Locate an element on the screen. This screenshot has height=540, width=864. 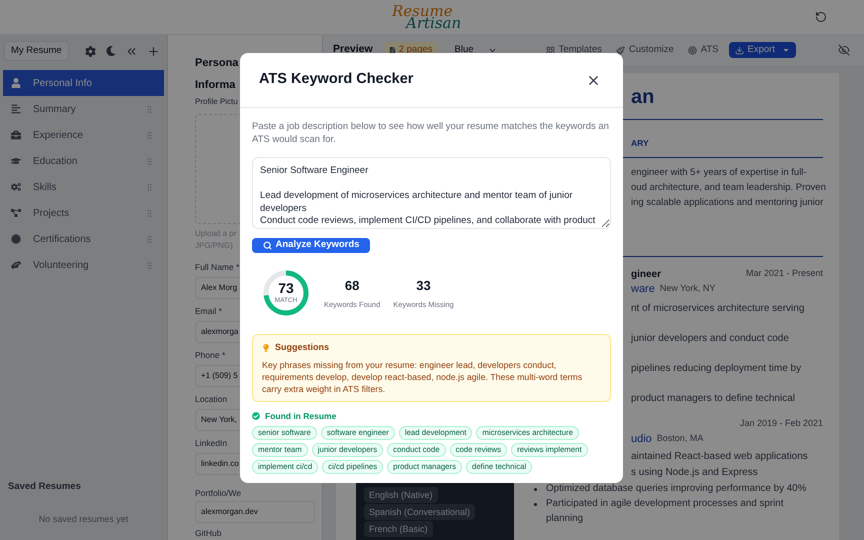
resume-name: an is located at coordinates (642, 97).